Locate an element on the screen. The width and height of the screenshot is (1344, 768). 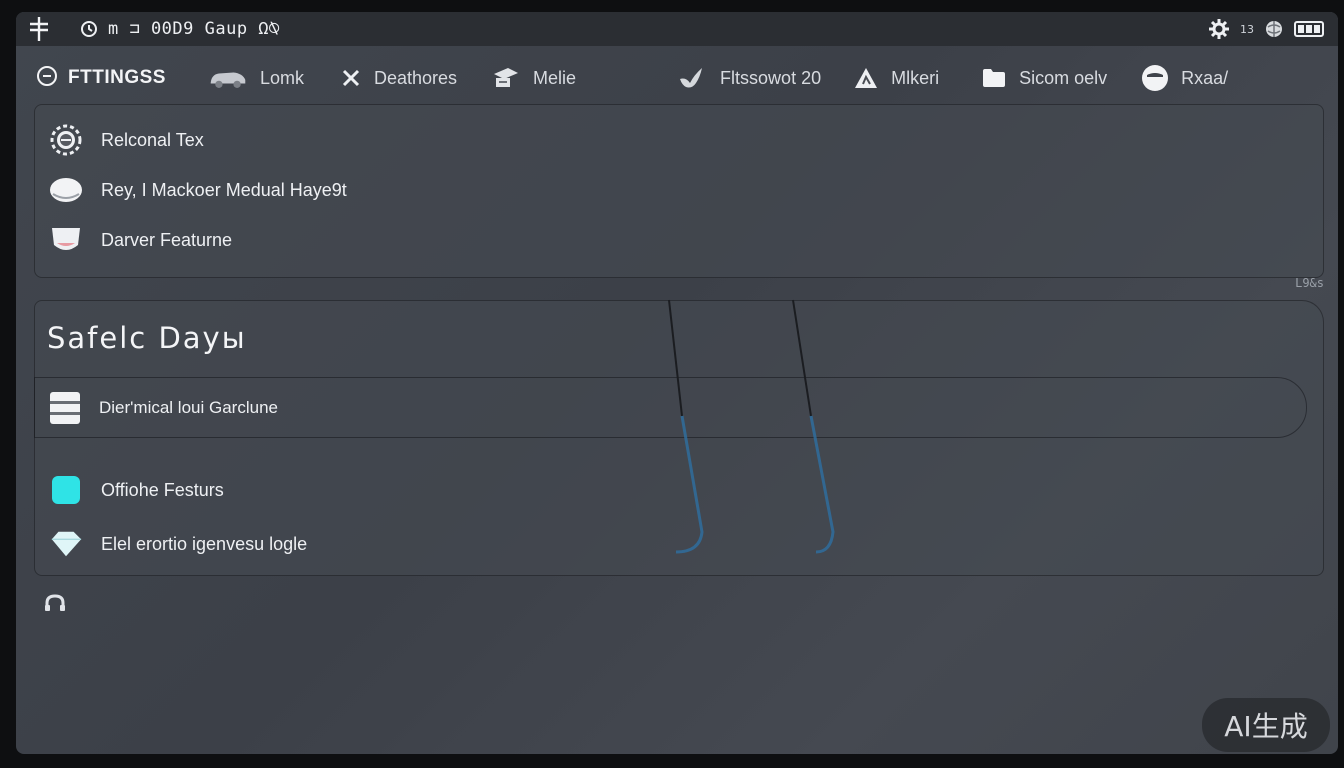
cup-icon is located at coordinates (66, 240).